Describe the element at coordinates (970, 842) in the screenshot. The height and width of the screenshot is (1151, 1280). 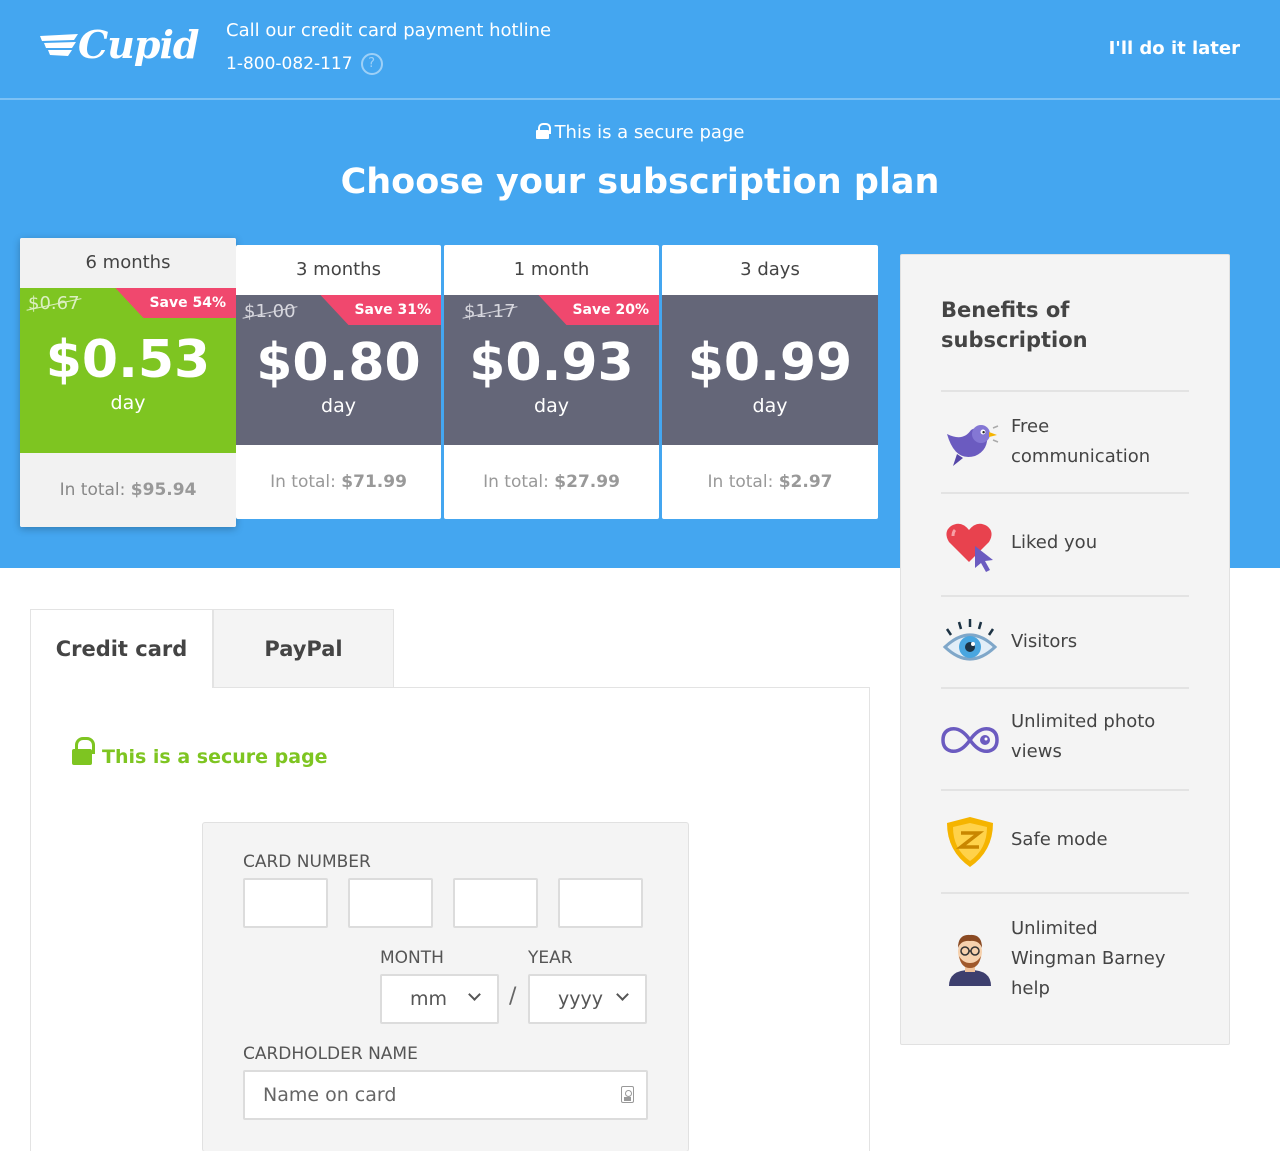
I see `shield-icon` at that location.